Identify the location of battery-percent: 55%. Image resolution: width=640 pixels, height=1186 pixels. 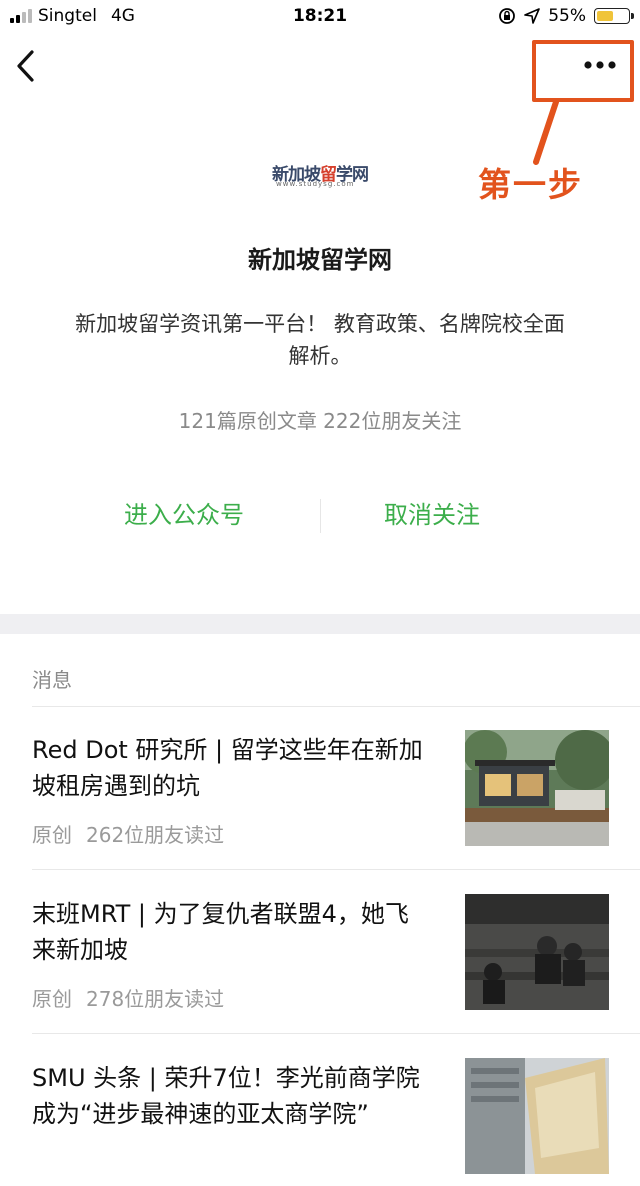
(567, 16).